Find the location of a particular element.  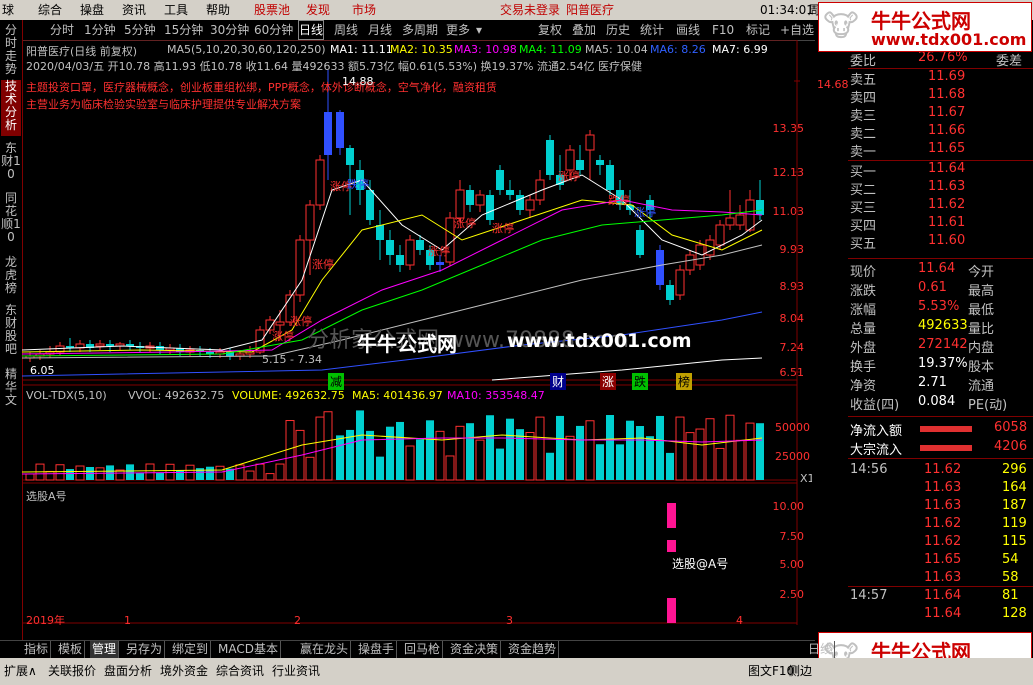

tick-row: 11.62 115 is located at coordinates (940, 543).